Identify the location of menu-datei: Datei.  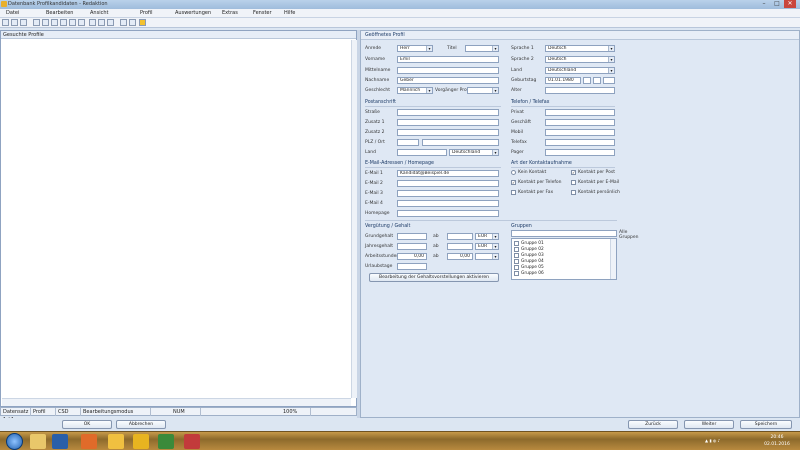
(12, 13).